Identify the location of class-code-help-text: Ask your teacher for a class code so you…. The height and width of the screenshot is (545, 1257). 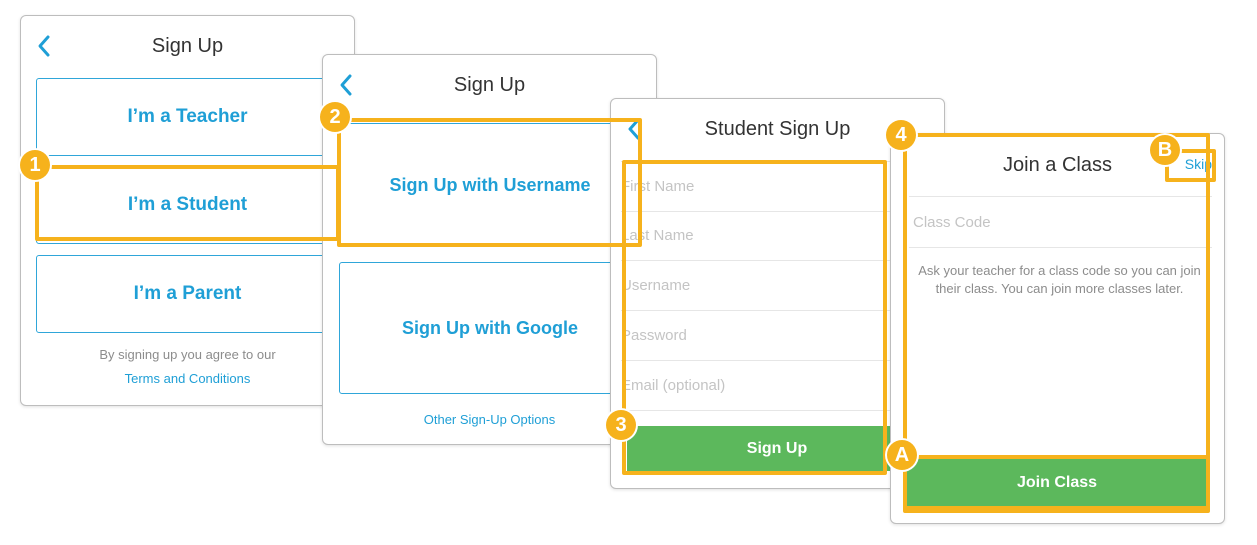
(1059, 279).